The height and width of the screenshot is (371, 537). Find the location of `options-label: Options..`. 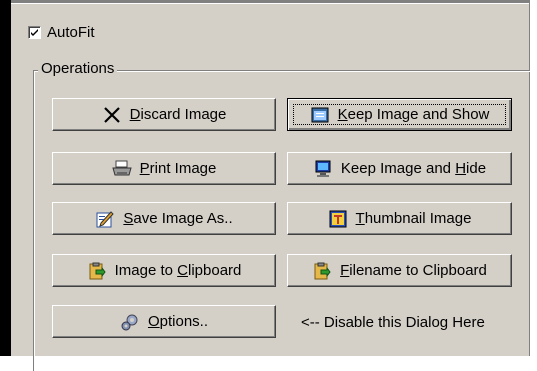

options-label: Options.. is located at coordinates (178, 321).